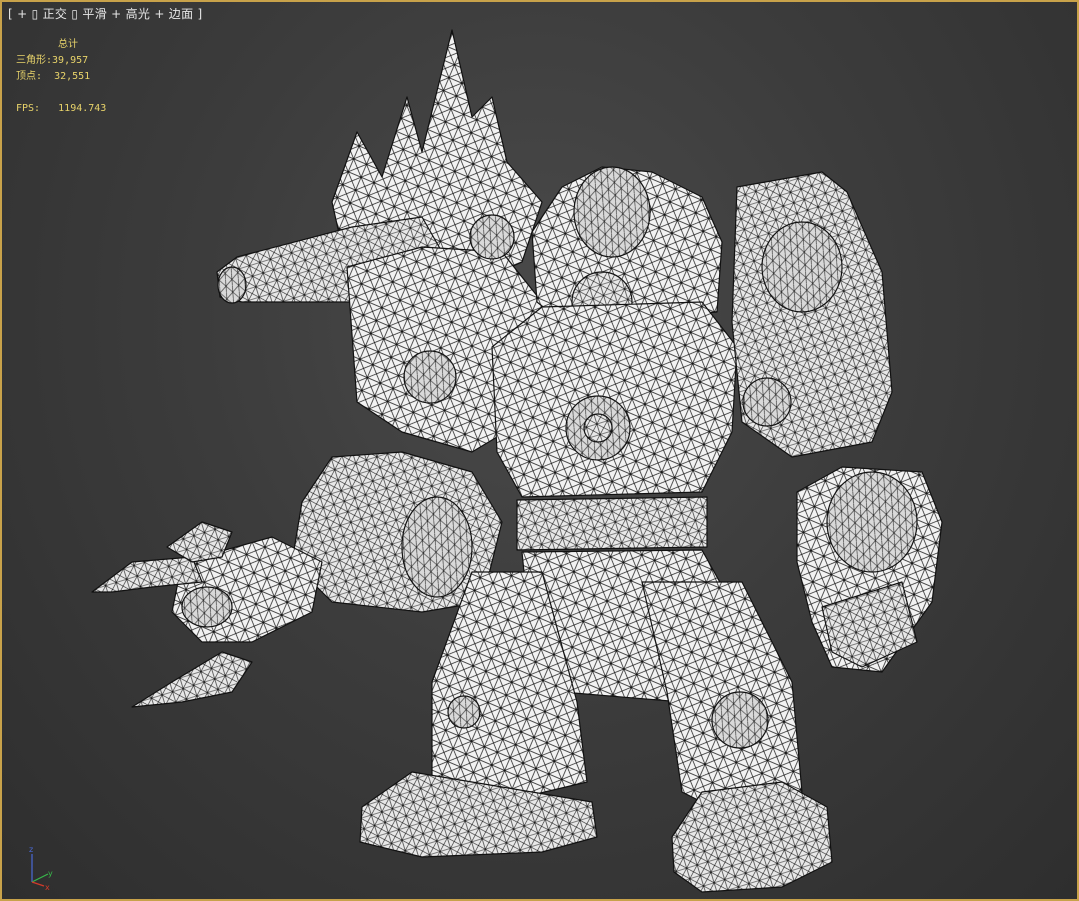 Image resolution: width=1079 pixels, height=901 pixels. What do you see at coordinates (31, 849) in the screenshot?
I see `axis-z-label: z` at bounding box center [31, 849].